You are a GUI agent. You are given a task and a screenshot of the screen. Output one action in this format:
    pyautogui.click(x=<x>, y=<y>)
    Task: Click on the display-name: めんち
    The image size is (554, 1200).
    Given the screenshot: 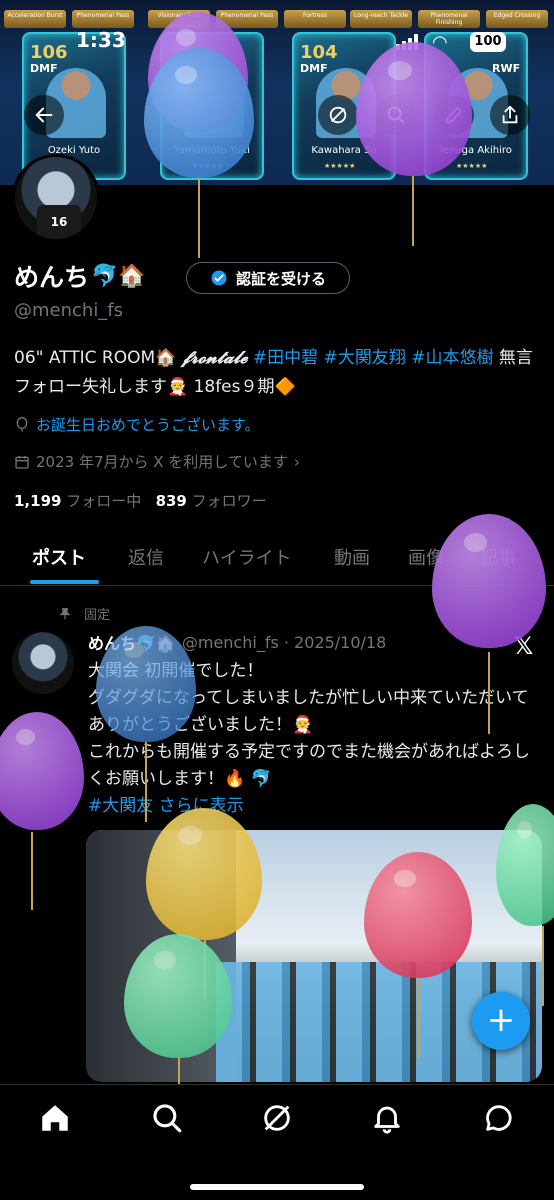 What is the action you would take?
    pyautogui.click(x=52, y=277)
    